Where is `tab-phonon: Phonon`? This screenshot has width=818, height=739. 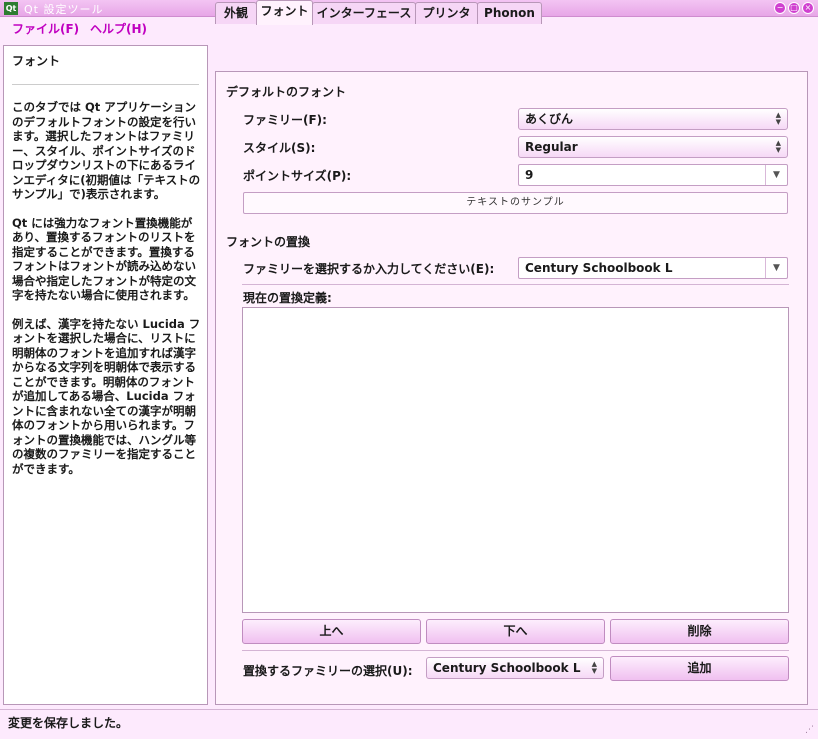 tab-phonon: Phonon is located at coordinates (509, 13).